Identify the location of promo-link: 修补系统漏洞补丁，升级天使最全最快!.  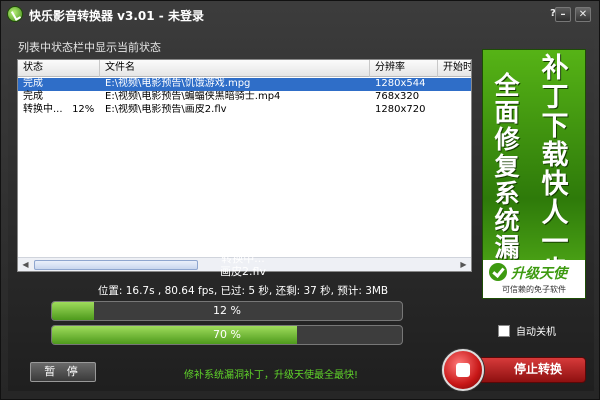
(271, 373).